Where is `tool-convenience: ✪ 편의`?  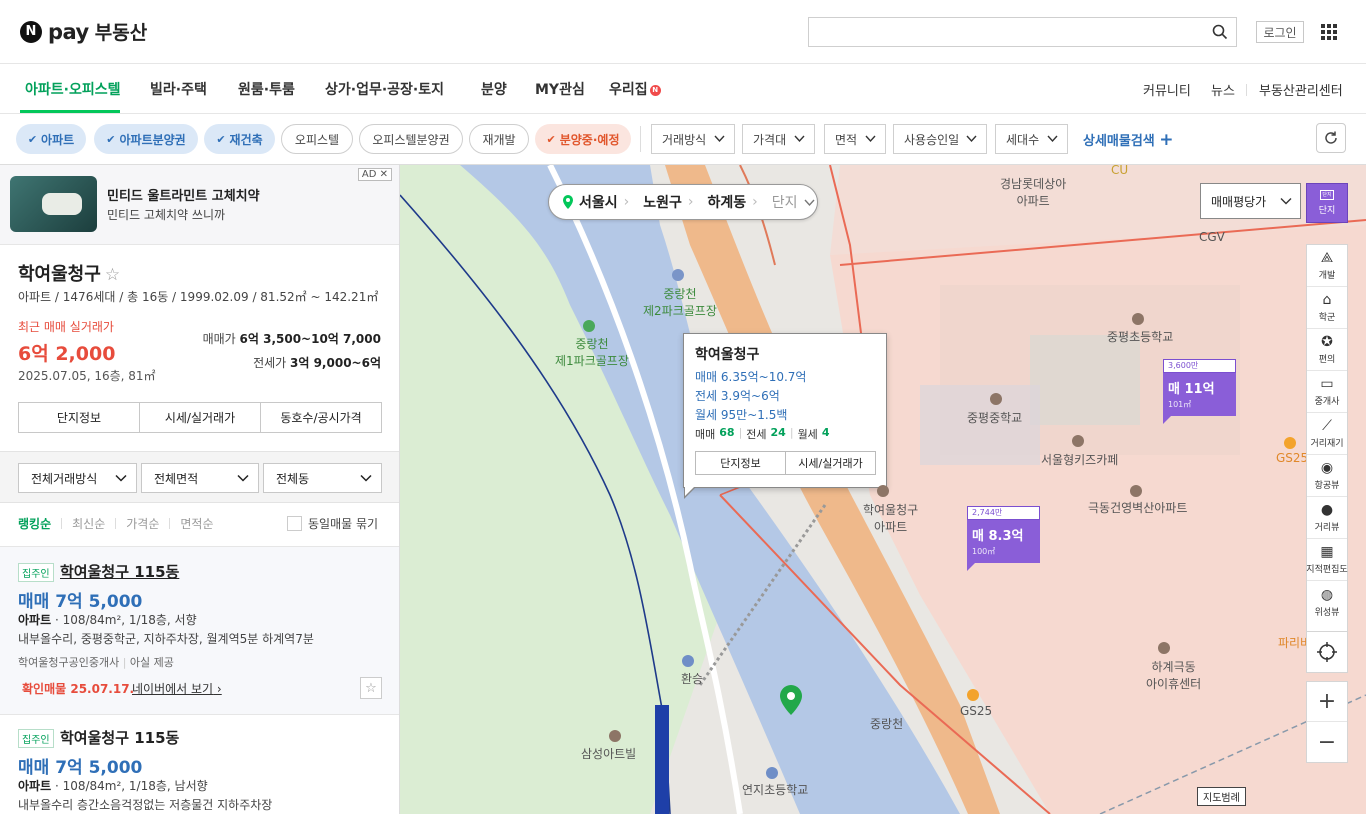 tool-convenience: ✪ 편의 is located at coordinates (1327, 350).